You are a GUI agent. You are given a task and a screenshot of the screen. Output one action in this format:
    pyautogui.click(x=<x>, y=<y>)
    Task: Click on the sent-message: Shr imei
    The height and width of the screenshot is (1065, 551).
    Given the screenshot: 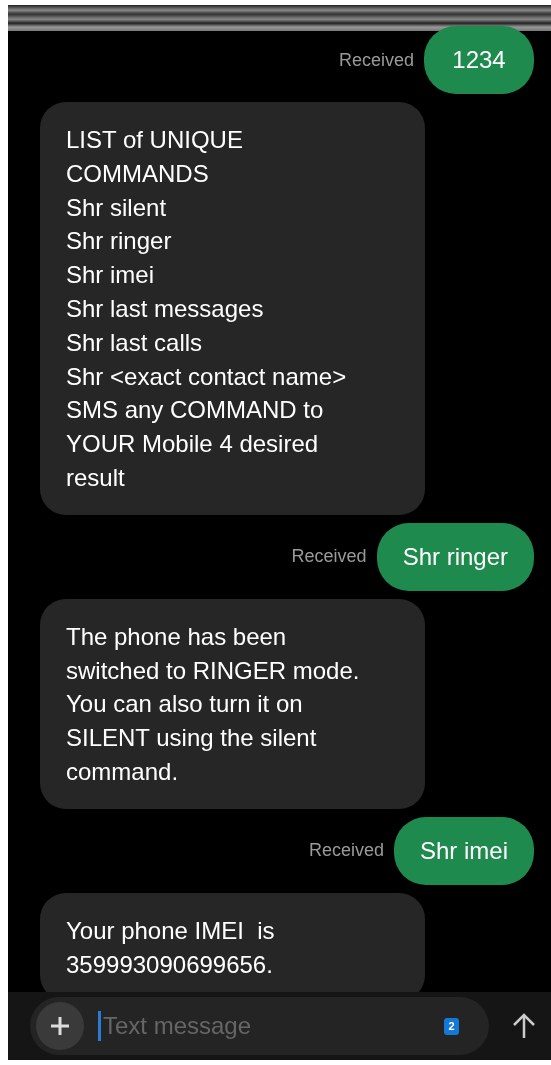 What is the action you would take?
    pyautogui.click(x=463, y=850)
    